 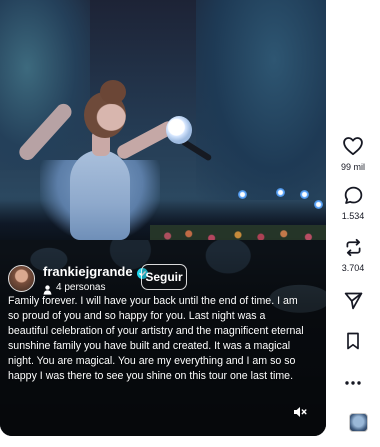 I want to click on share-action, so click(x=353, y=300).